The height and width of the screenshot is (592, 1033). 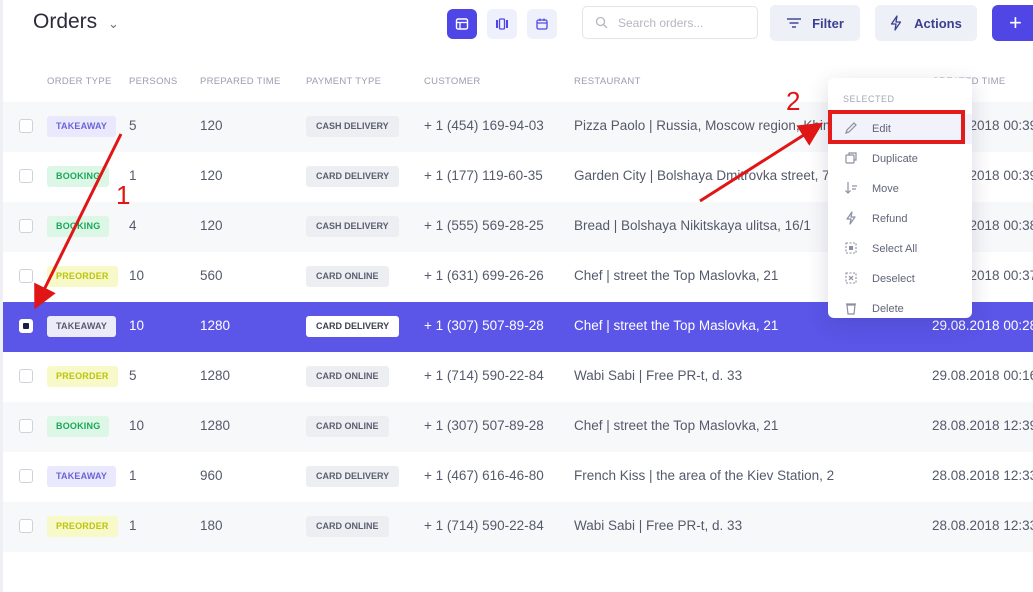 I want to click on trash-icon, so click(x=851, y=309).